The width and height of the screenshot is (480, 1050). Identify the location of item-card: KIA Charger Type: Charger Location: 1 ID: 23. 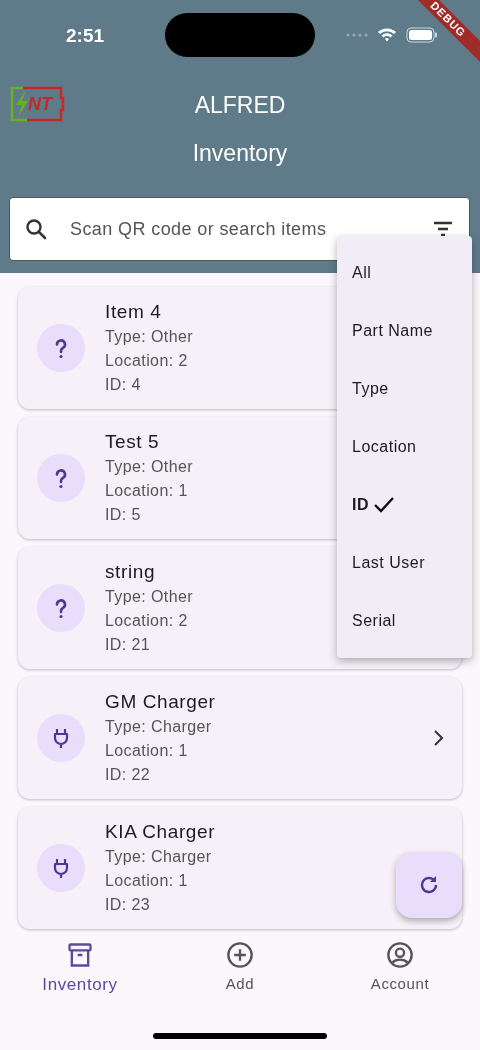
(240, 868).